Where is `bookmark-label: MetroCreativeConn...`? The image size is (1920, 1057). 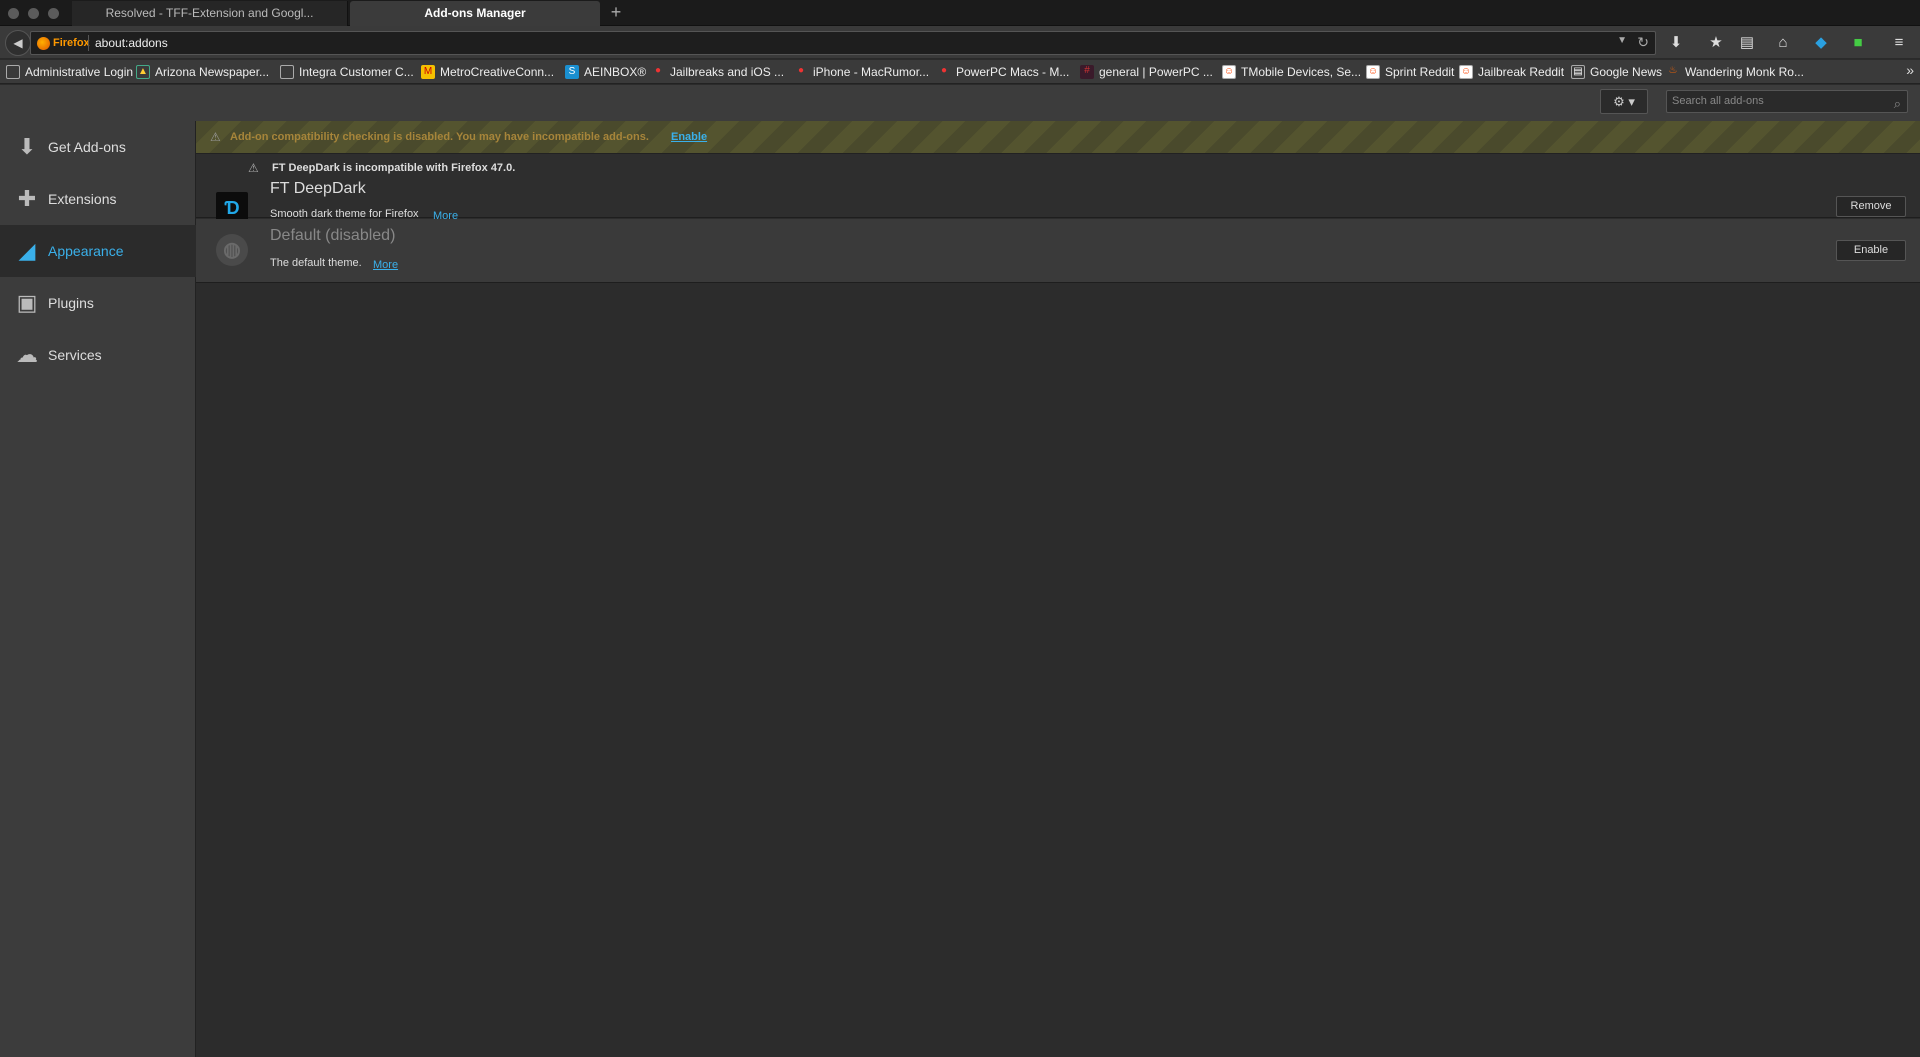
bookmark-label: MetroCreativeConn... is located at coordinates (497, 72).